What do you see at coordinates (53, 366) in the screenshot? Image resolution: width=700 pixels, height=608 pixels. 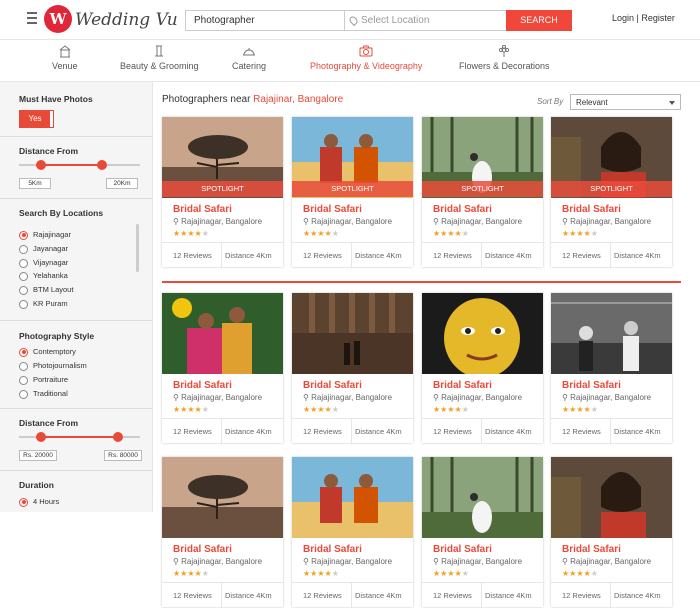 I see `style-option: Photojournalism` at bounding box center [53, 366].